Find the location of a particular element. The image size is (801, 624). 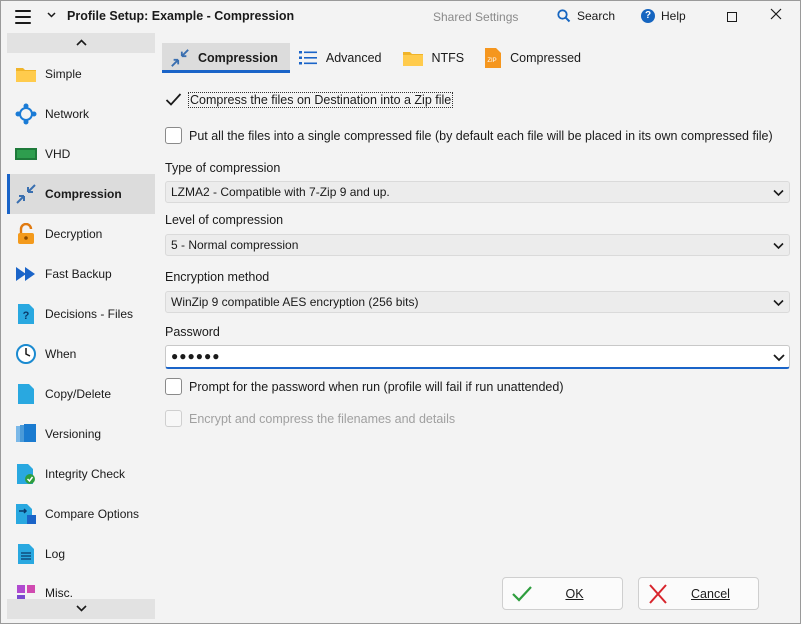

svg-text: ZIP is located at coordinates (491, 61).